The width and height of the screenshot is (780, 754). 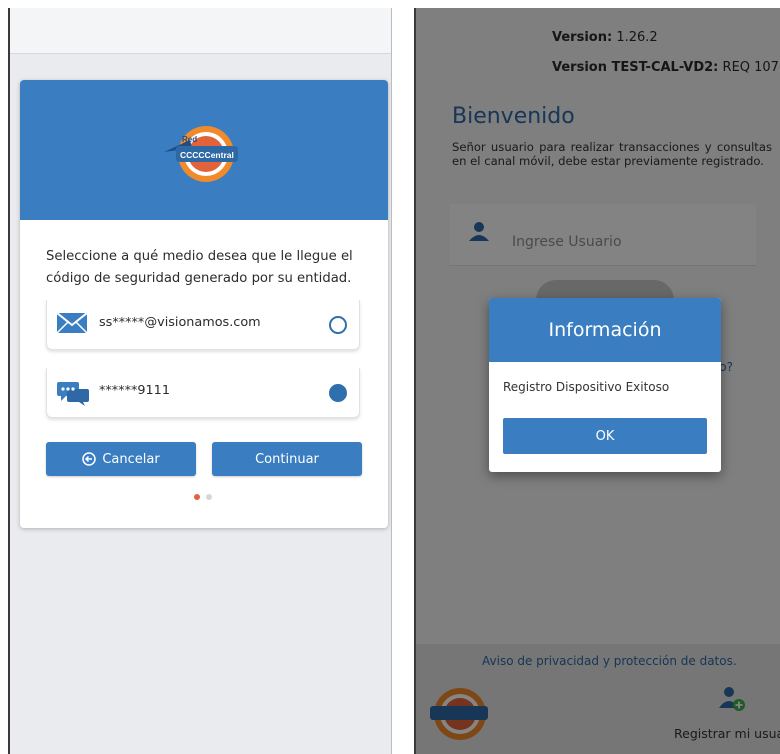 I want to click on envelope-icon, so click(x=72, y=325).